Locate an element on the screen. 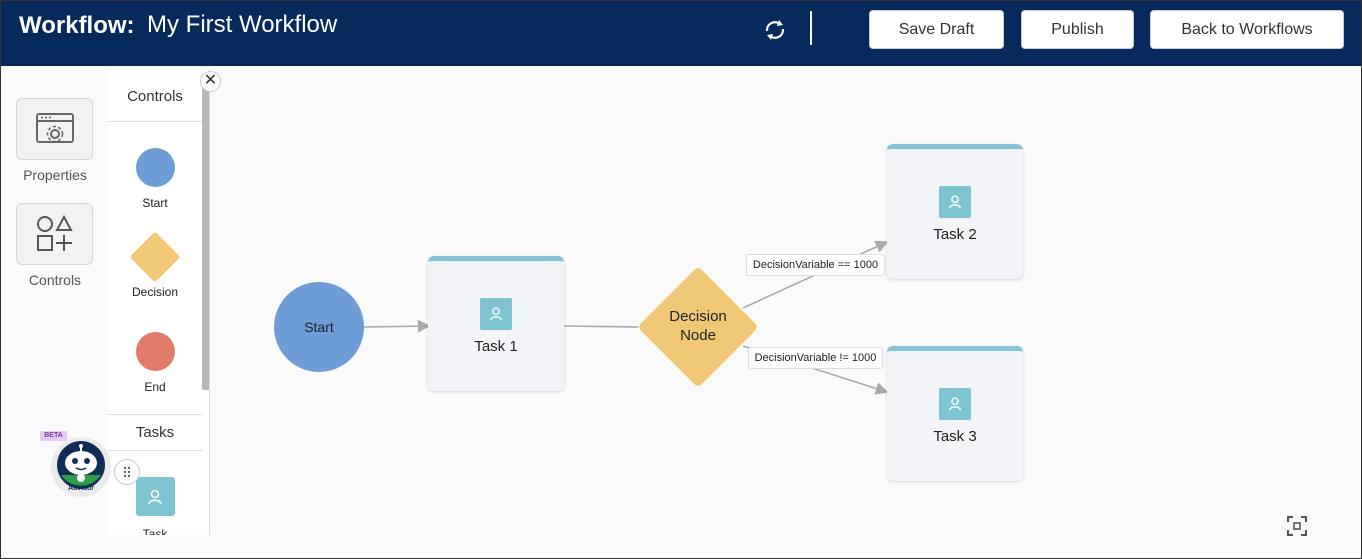 The image size is (1362, 559). edge-start-task1 is located at coordinates (397, 326).